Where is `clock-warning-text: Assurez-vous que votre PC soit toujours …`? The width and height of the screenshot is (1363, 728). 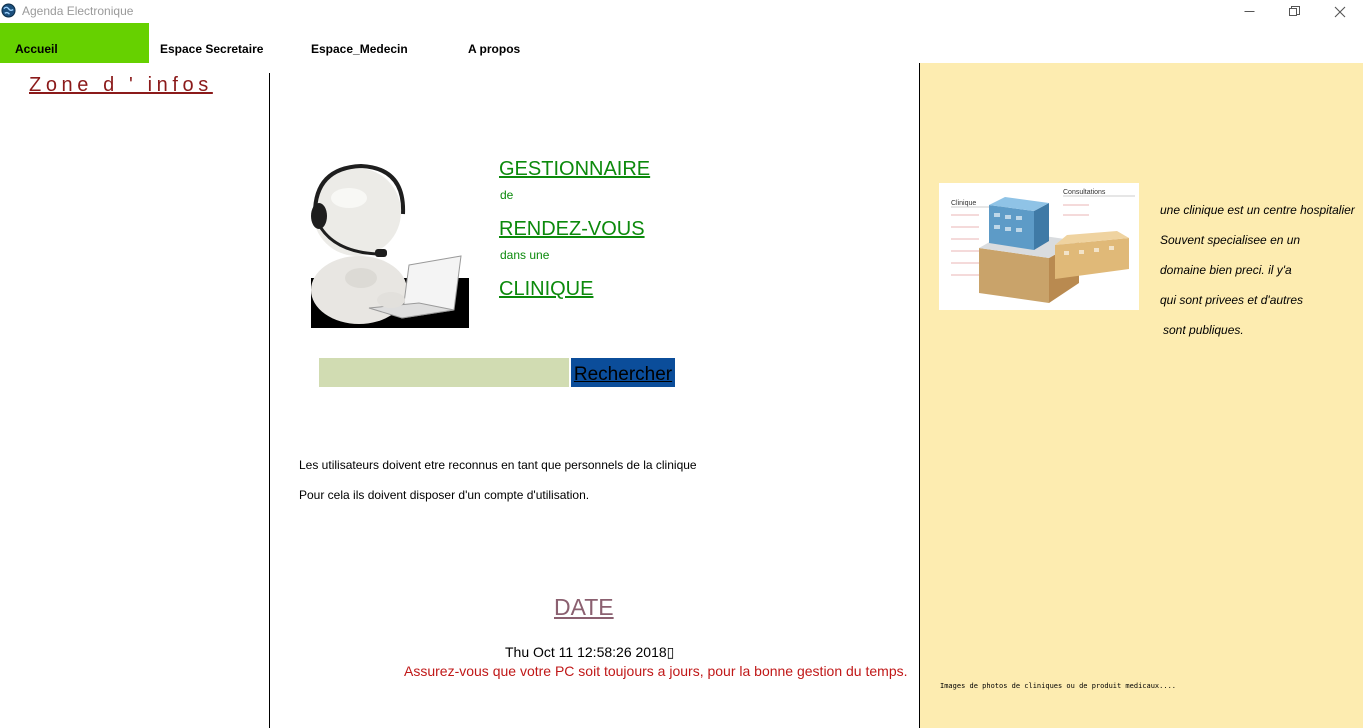 clock-warning-text: Assurez-vous que votre PC soit toujours … is located at coordinates (656, 671).